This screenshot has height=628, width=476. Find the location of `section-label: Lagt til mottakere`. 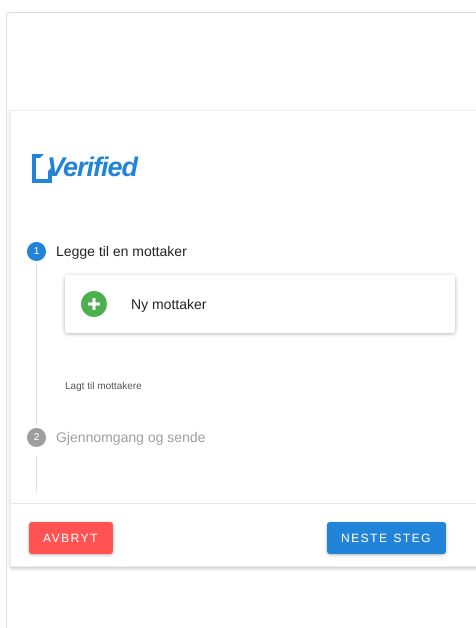

section-label: Lagt til mottakere is located at coordinates (103, 387).